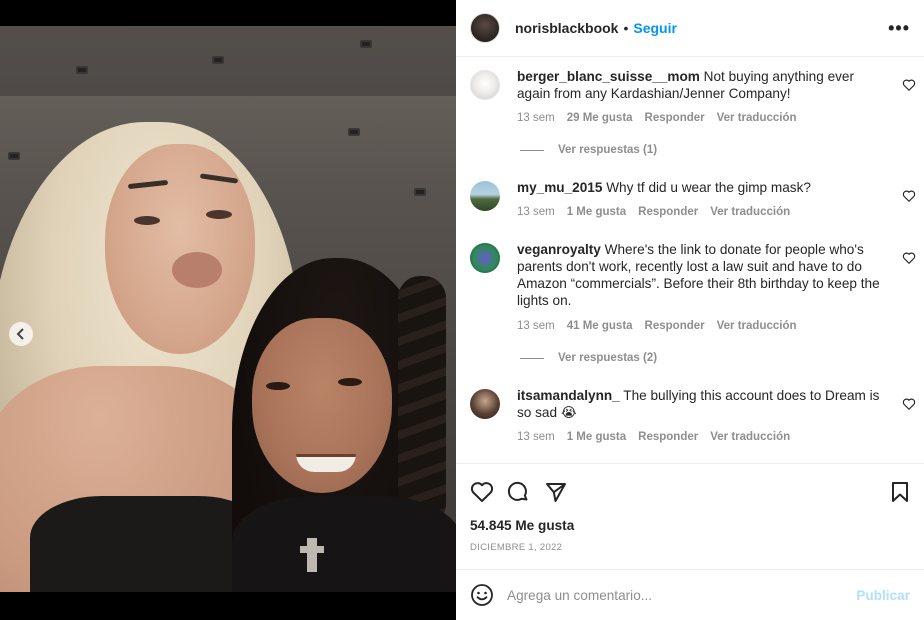 The width and height of the screenshot is (924, 620). I want to click on commenter-username: berger_blanc_suisse__mom, so click(608, 76).